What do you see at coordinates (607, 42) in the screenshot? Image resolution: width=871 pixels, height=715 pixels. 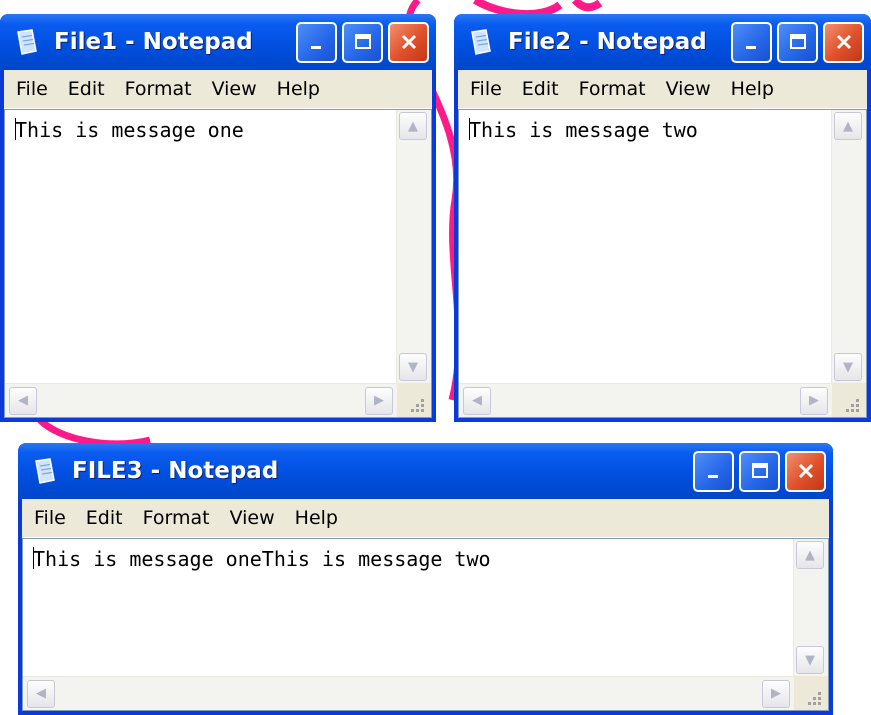 I see `window-title: File2 - Notepad` at bounding box center [607, 42].